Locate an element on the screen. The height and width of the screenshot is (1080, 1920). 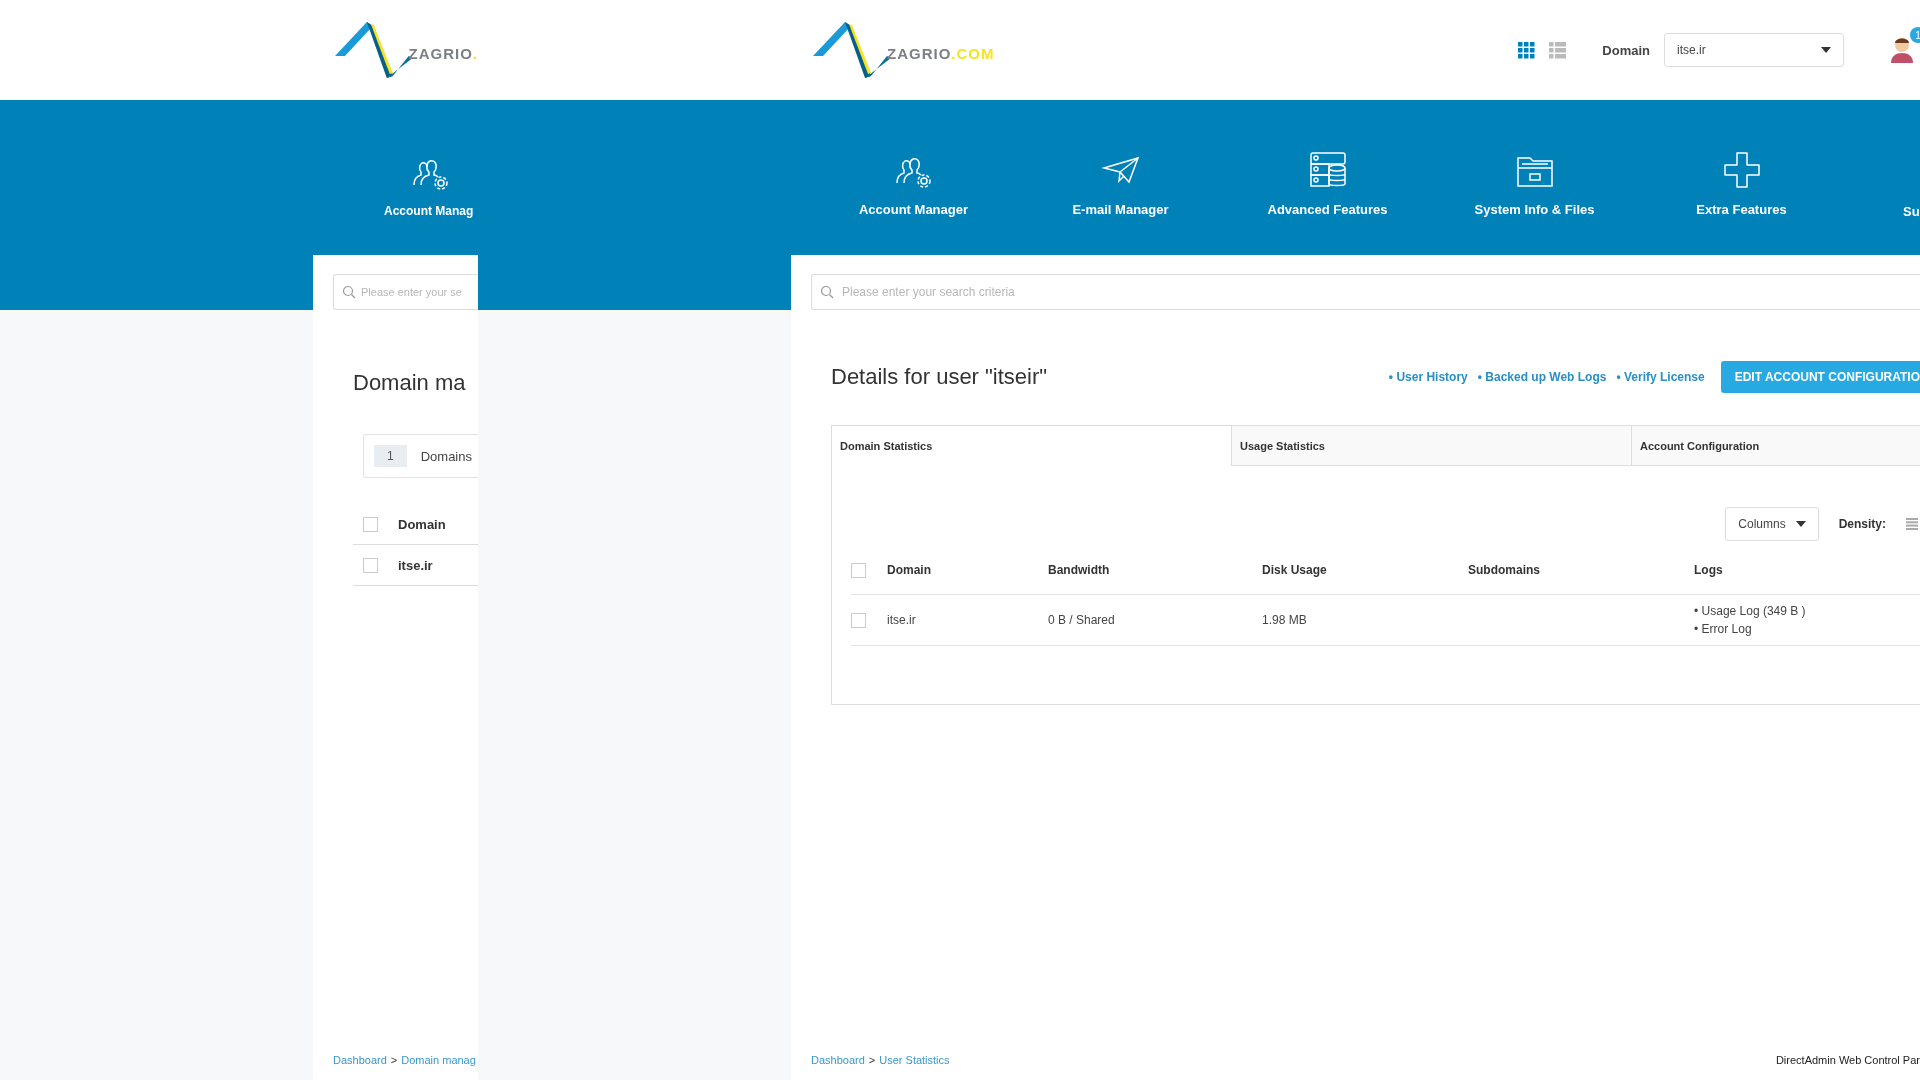
action-link: • Verify License is located at coordinates (1660, 377).